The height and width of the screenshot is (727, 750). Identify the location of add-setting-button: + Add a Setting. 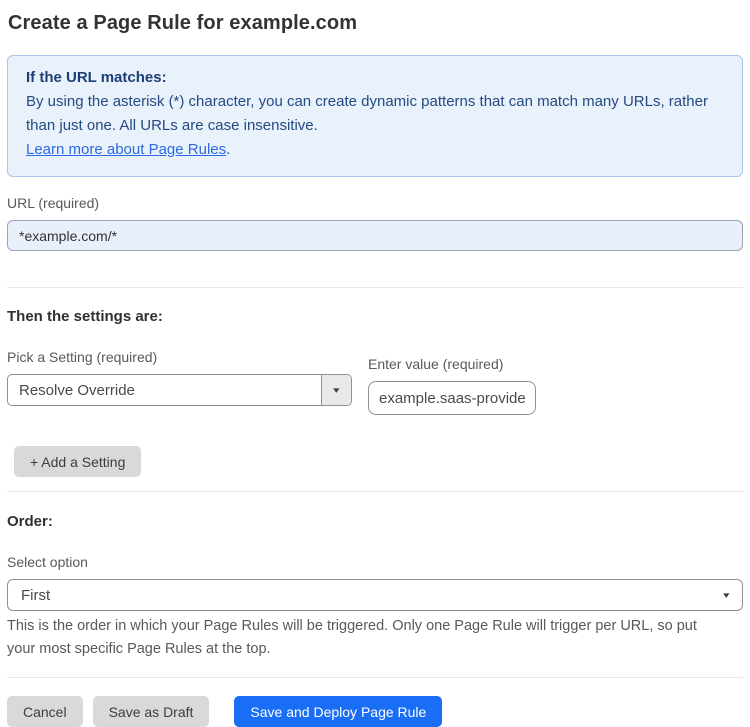
(78, 461).